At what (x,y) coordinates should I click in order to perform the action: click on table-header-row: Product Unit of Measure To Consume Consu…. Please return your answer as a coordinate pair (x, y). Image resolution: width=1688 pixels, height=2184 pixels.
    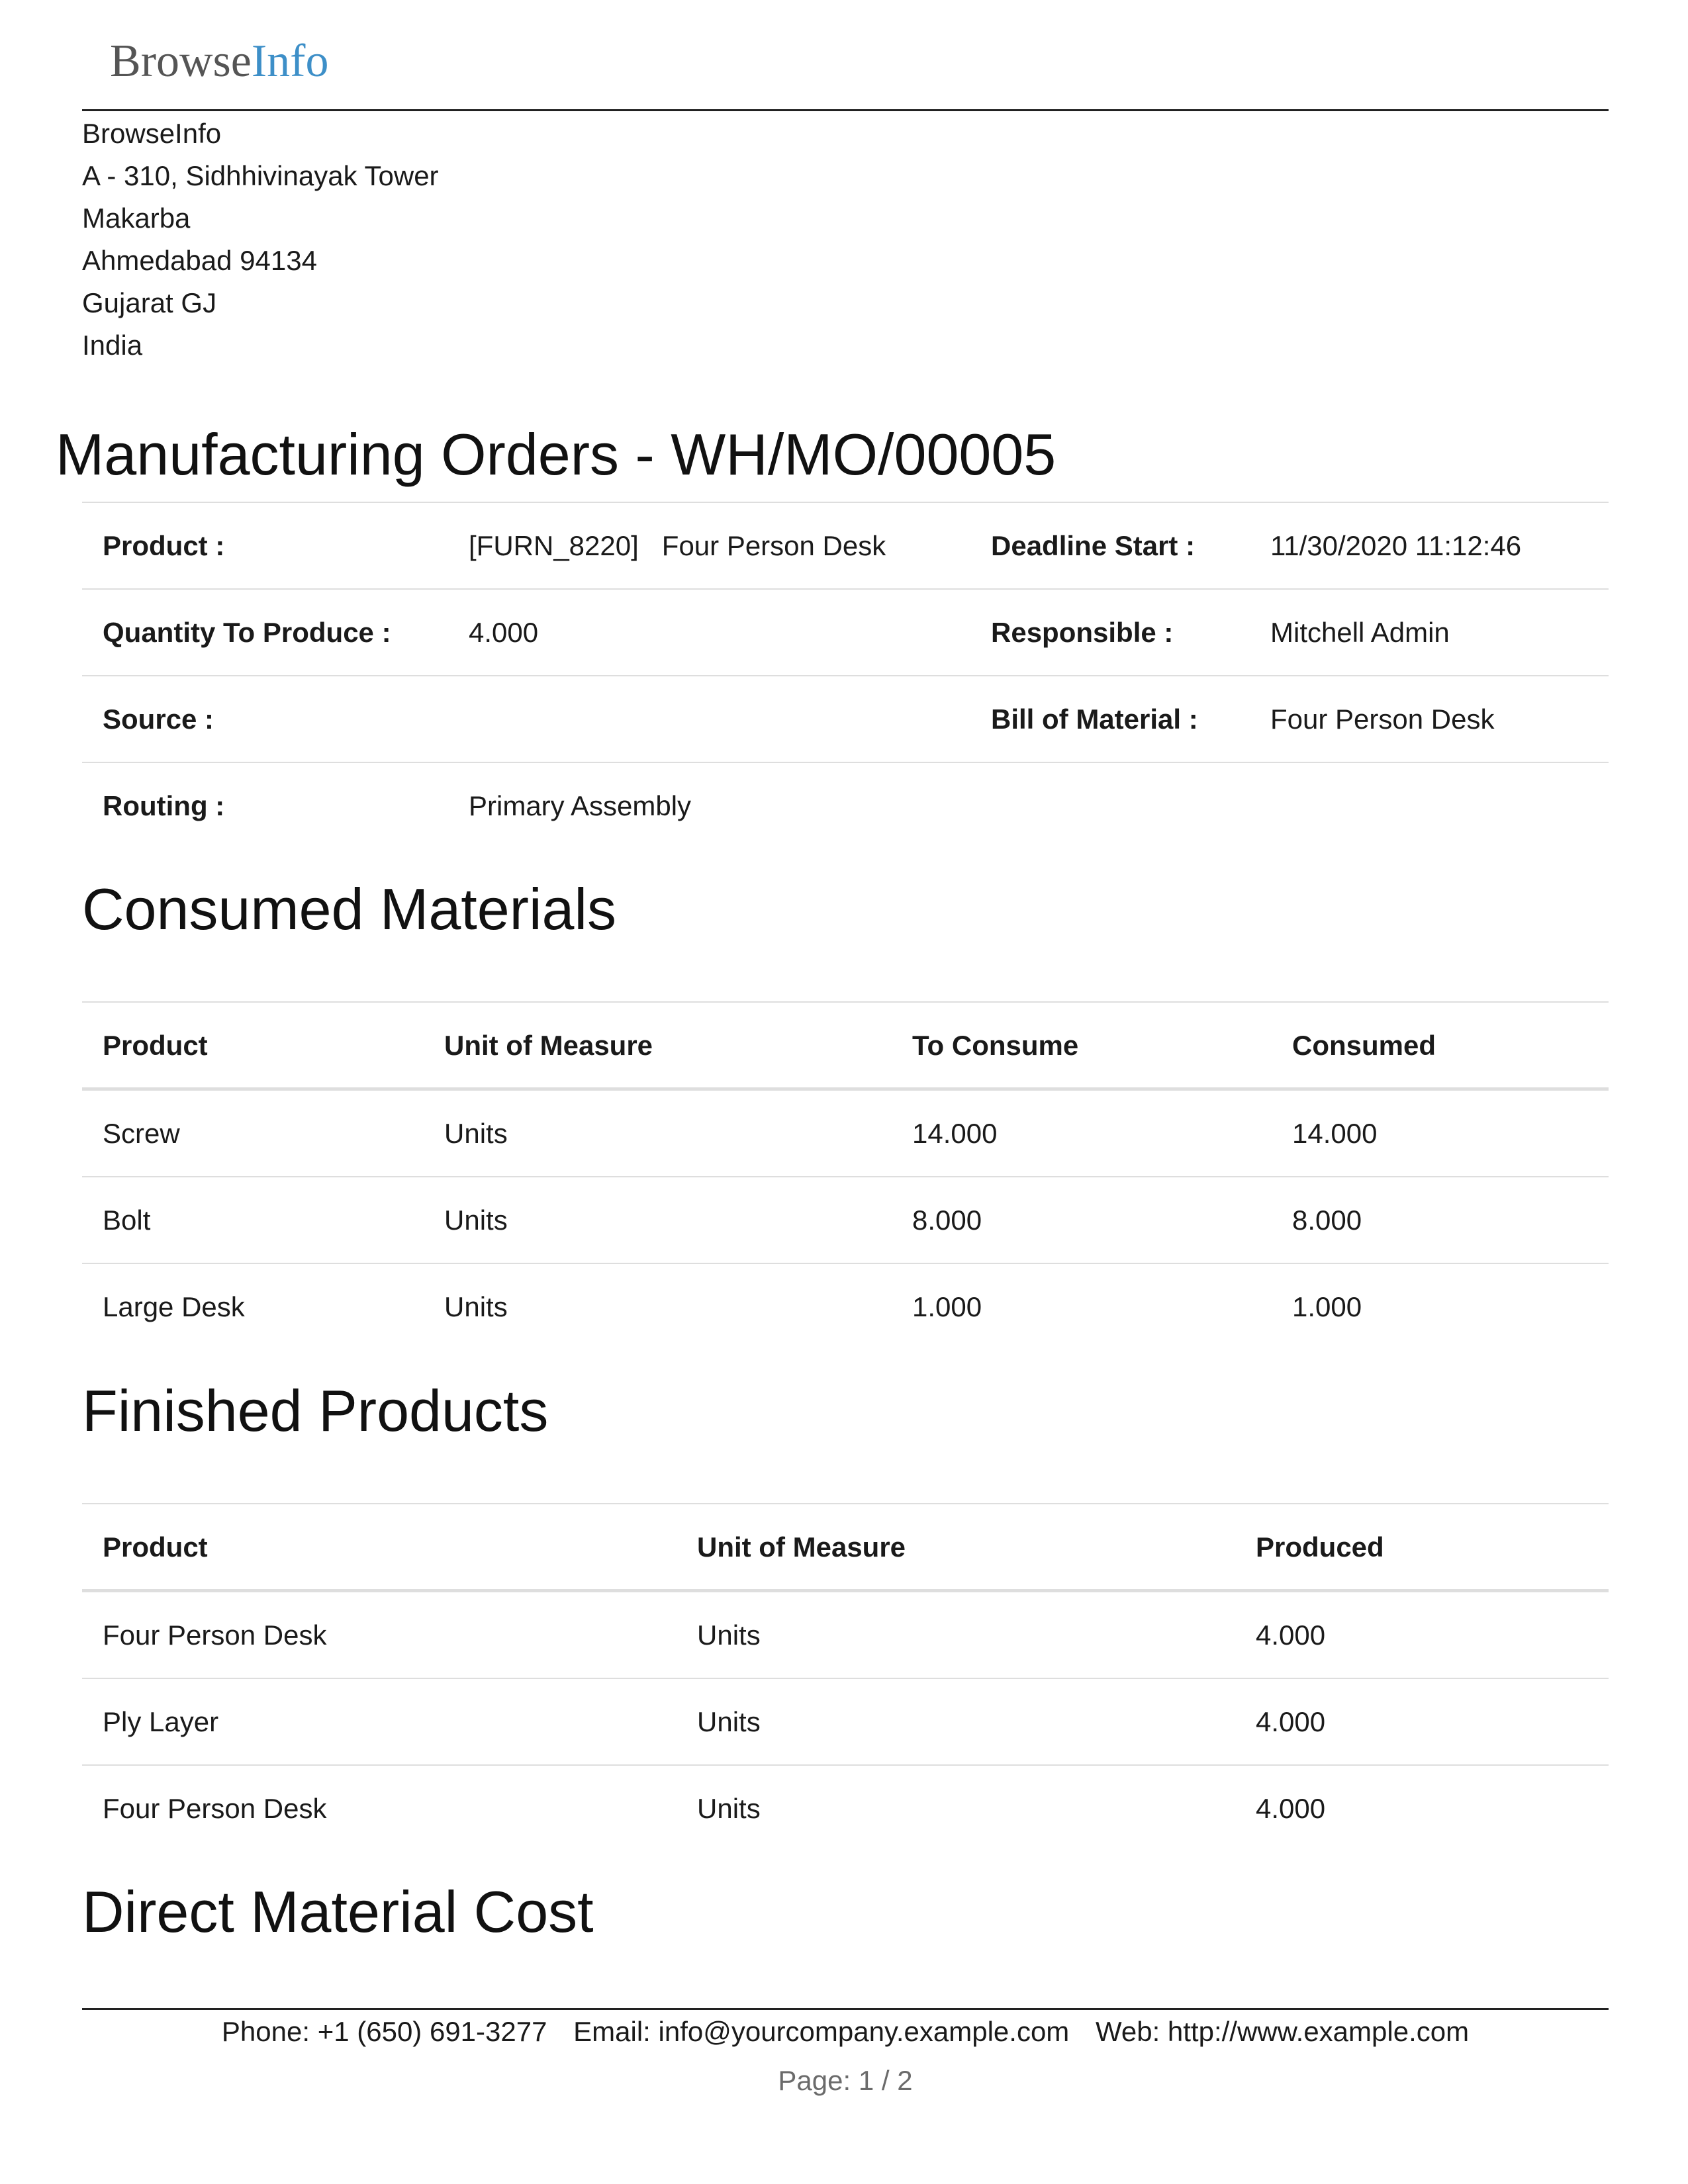
    Looking at the image, I should click on (845, 1047).